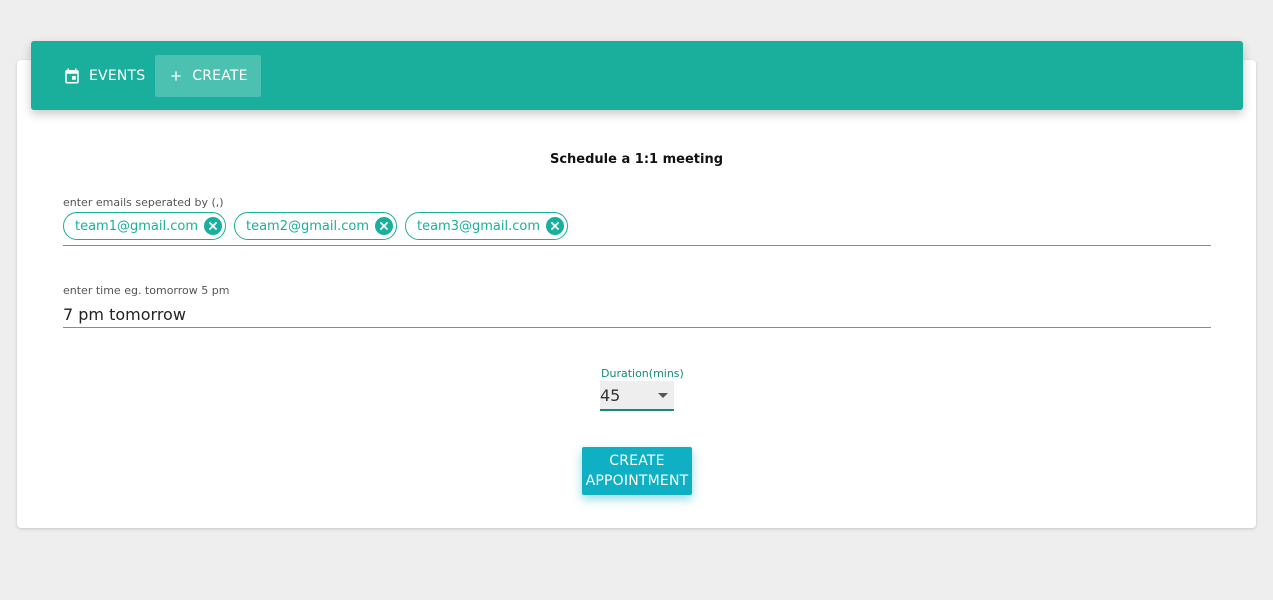 Image resolution: width=1273 pixels, height=600 pixels. Describe the element at coordinates (117, 76) in the screenshot. I see `events-nav-label: EVENTS` at that location.